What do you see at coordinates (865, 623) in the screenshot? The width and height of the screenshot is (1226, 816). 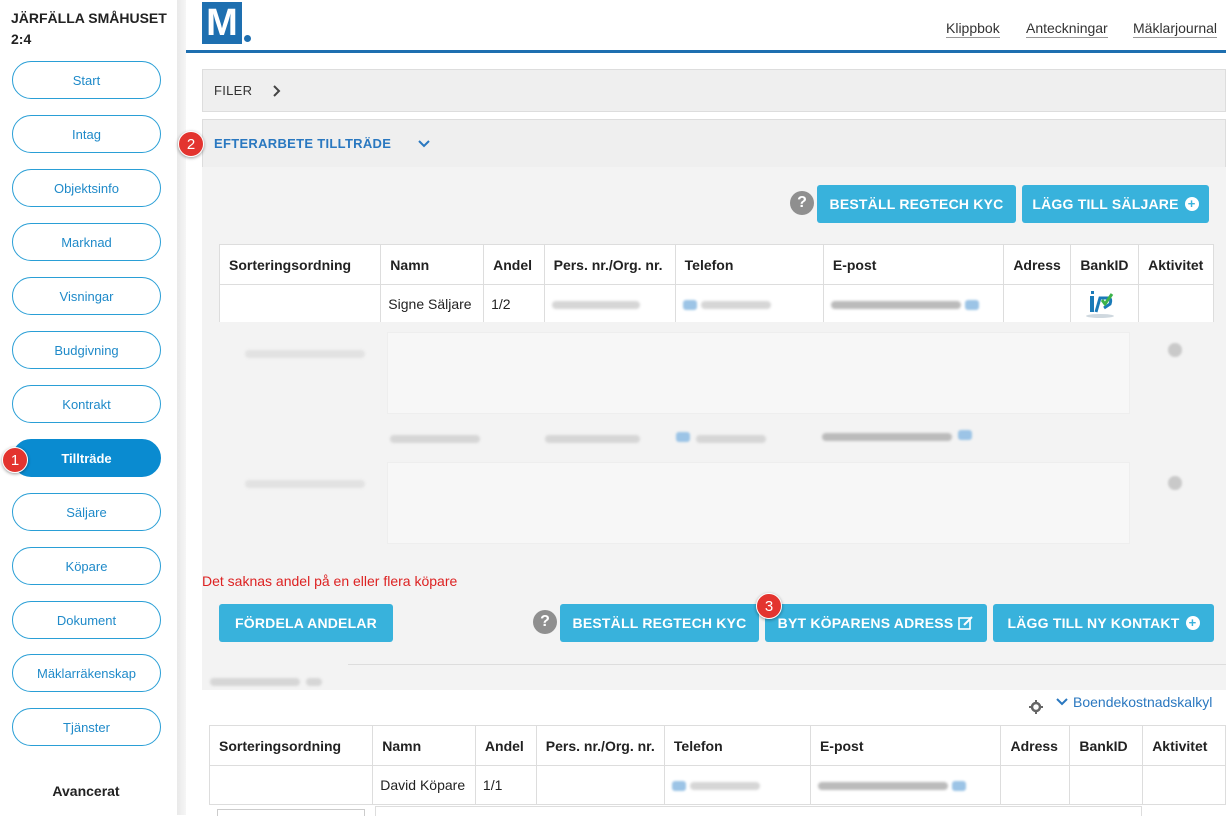 I see `change-address-label: BYT KÖPARENS ADRESS` at bounding box center [865, 623].